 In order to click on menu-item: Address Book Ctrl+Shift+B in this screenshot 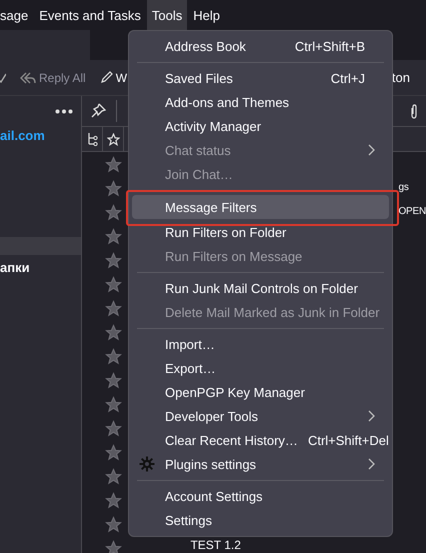, I will do `click(260, 46)`.